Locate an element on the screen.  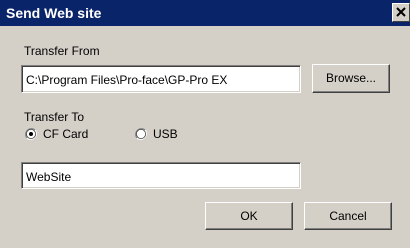
dialog-title: Send Web site is located at coordinates (54, 13).